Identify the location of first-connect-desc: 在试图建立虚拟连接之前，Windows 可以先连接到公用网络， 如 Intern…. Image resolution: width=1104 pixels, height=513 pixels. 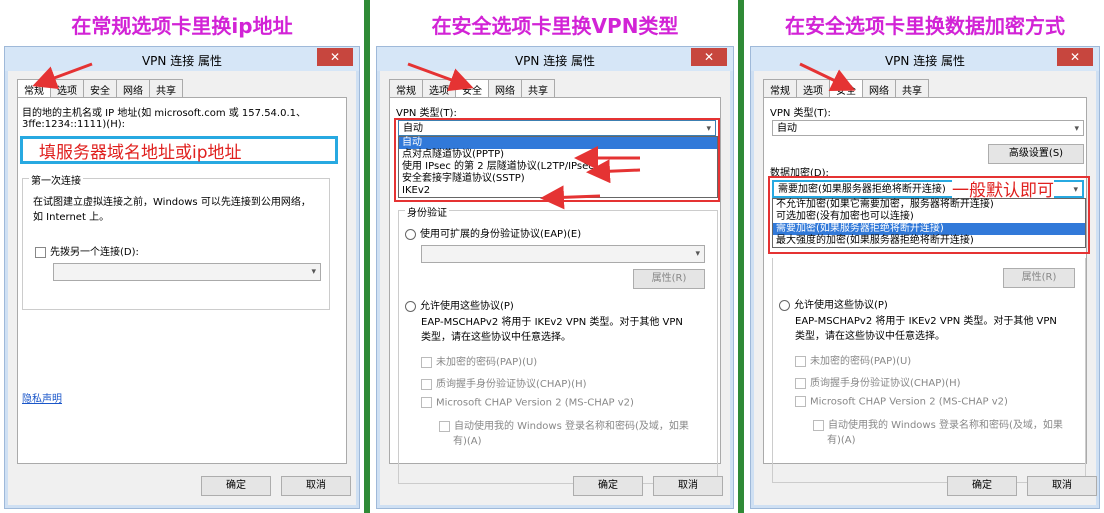
(172, 208).